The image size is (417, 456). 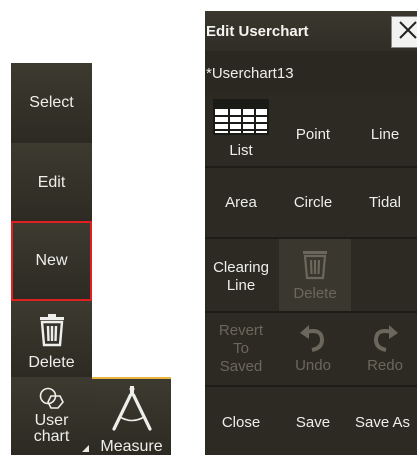 What do you see at coordinates (52, 400) in the screenshot?
I see `userchart-icon` at bounding box center [52, 400].